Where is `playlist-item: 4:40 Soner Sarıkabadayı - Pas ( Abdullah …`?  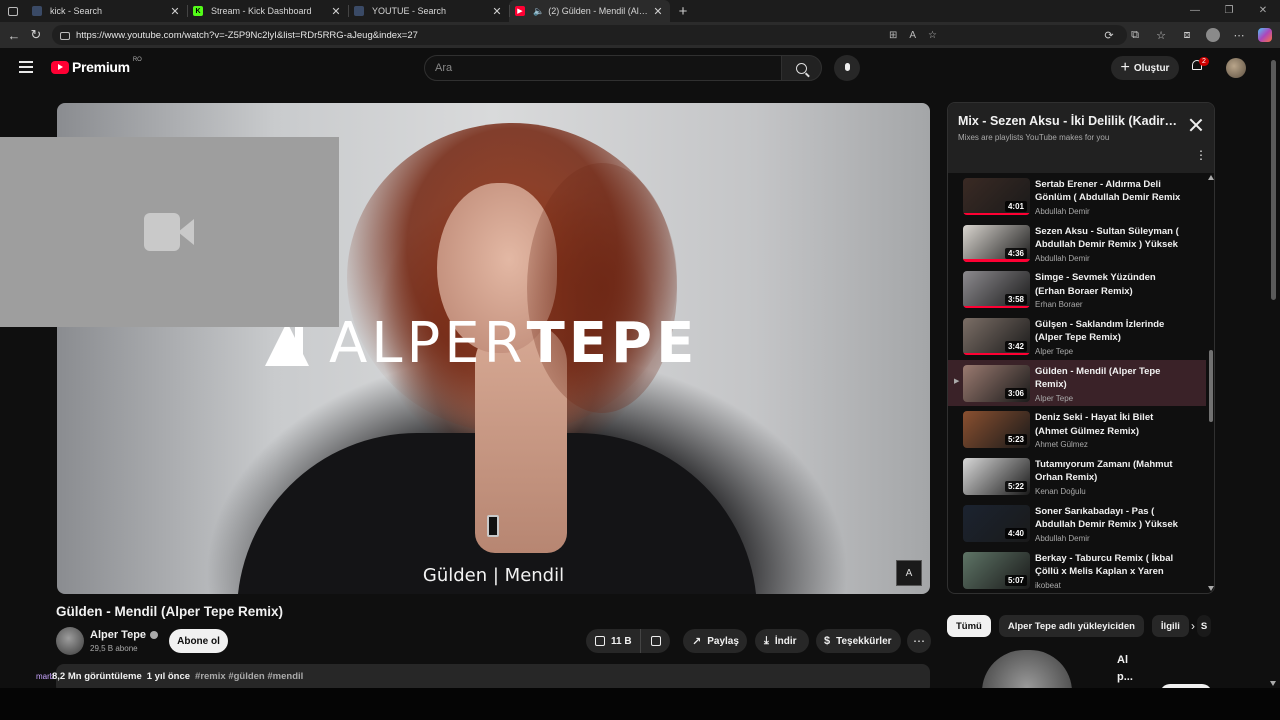 playlist-item: 4:40 Soner Sarıkabadayı - Pas ( Abdullah … is located at coordinates (1077, 523).